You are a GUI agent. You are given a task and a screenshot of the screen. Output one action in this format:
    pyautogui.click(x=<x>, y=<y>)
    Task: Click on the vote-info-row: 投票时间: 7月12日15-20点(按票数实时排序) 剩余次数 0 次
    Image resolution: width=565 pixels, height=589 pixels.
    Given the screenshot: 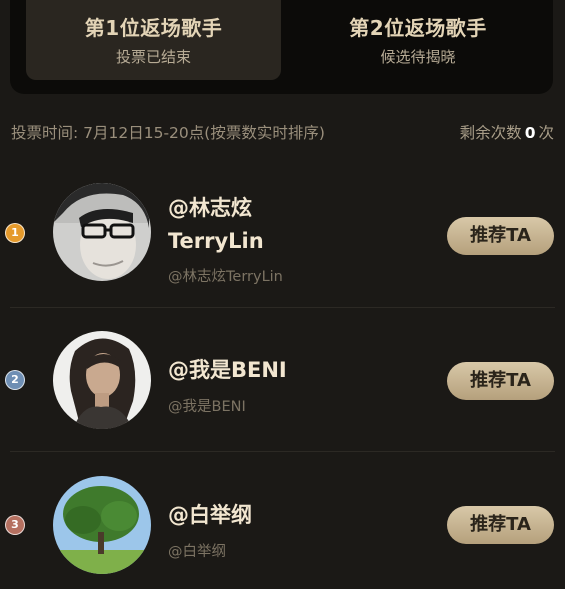 What is the action you would take?
    pyautogui.click(x=282, y=132)
    